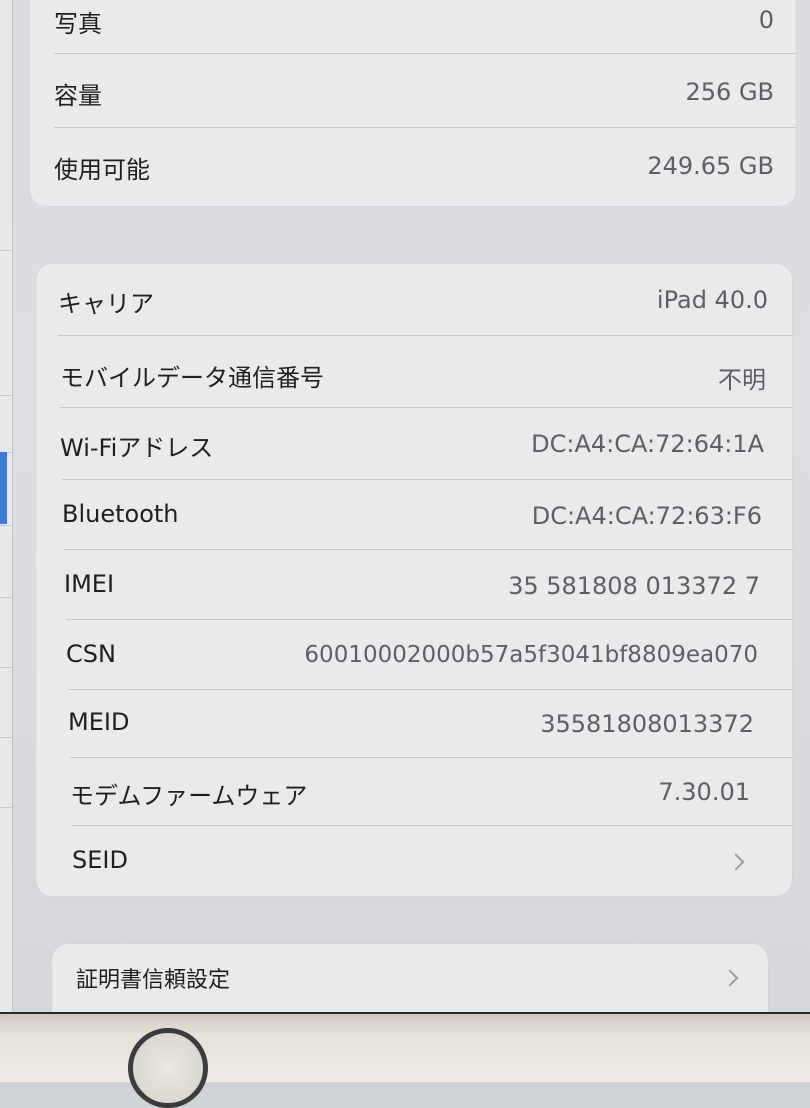 This screenshot has width=810, height=1108. I want to click on wifi-address-value: DC:A4:CA:72:64:1A, so click(647, 444).